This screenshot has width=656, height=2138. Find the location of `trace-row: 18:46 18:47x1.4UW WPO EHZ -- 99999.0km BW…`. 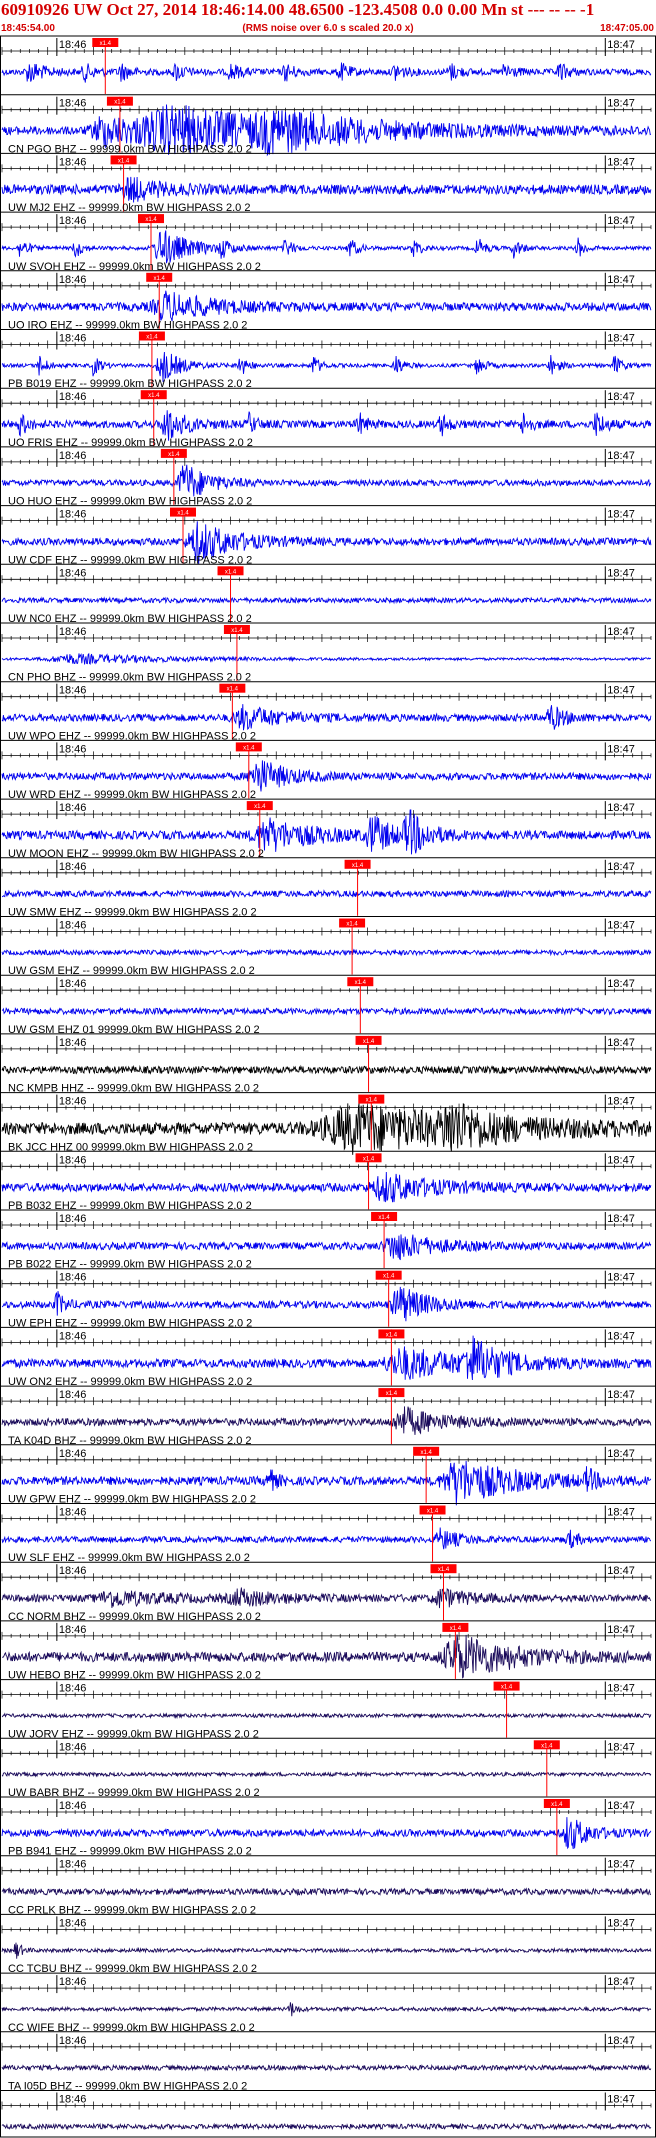

trace-row: 18:46 18:47x1.4UW WPO EHZ -- 99999.0km BW… is located at coordinates (328, 711).